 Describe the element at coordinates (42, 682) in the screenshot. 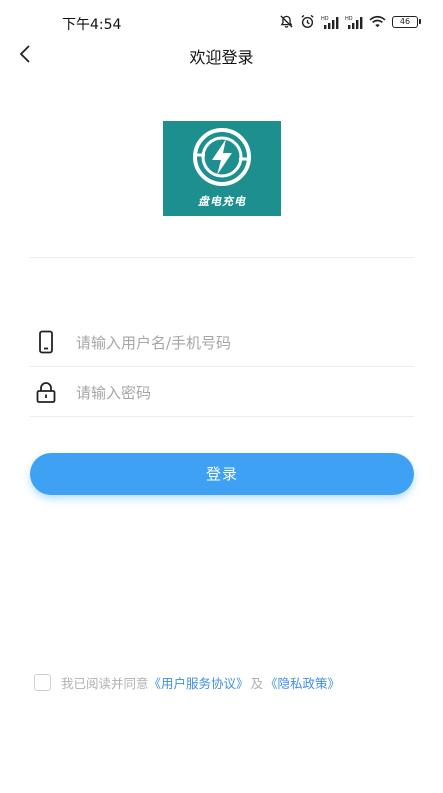

I see `agree-checkbox` at that location.